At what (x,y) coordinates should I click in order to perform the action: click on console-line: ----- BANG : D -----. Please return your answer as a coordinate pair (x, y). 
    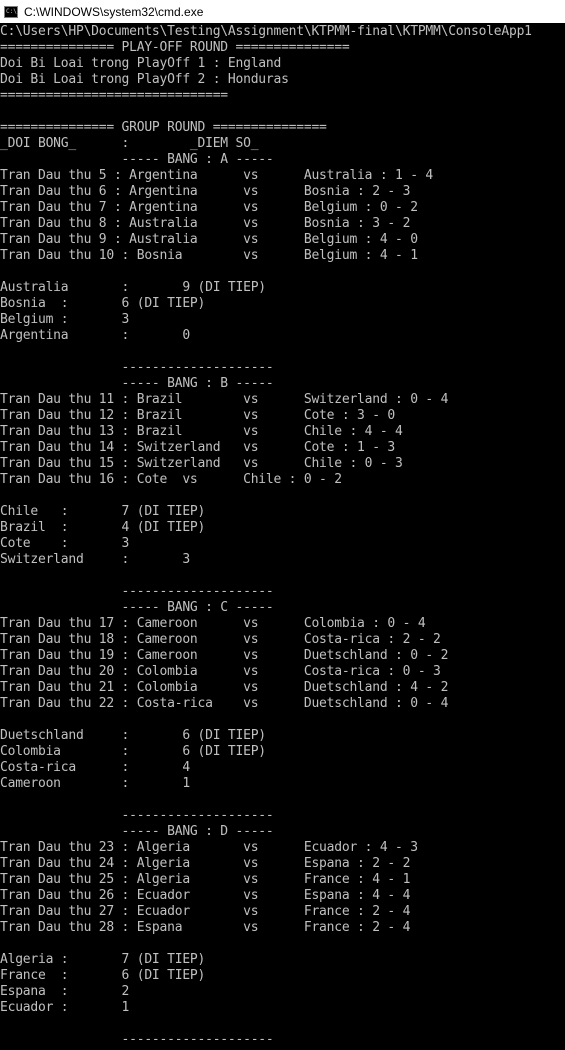
    Looking at the image, I should click on (137, 831).